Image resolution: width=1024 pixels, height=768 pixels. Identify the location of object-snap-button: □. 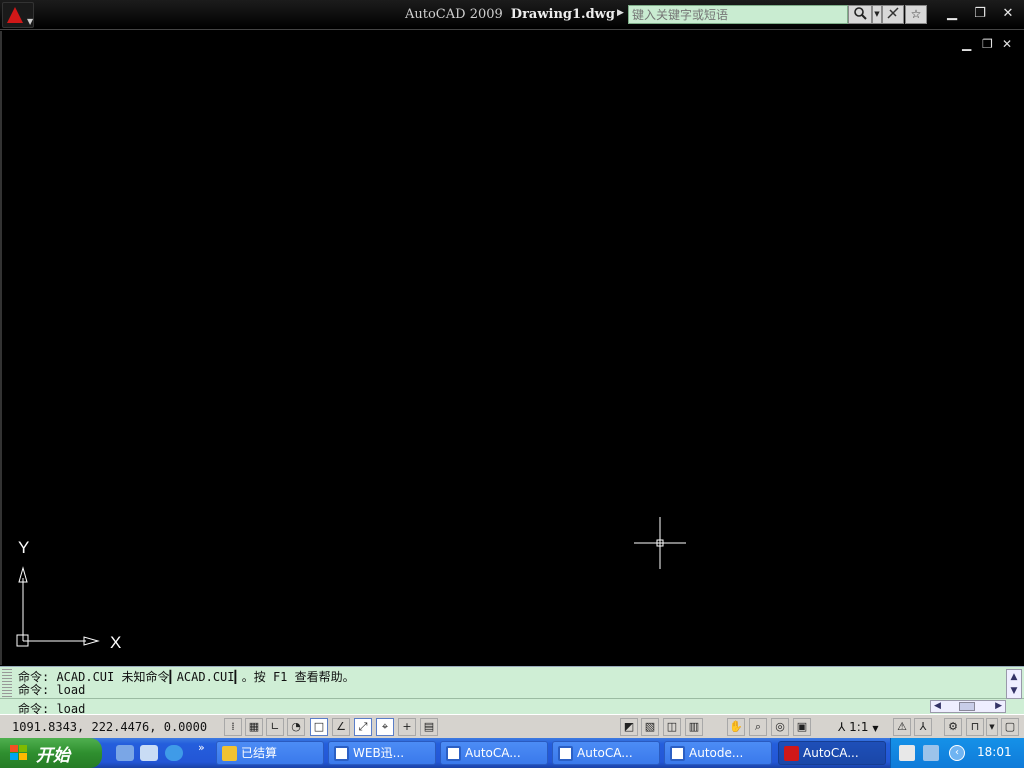
(319, 727).